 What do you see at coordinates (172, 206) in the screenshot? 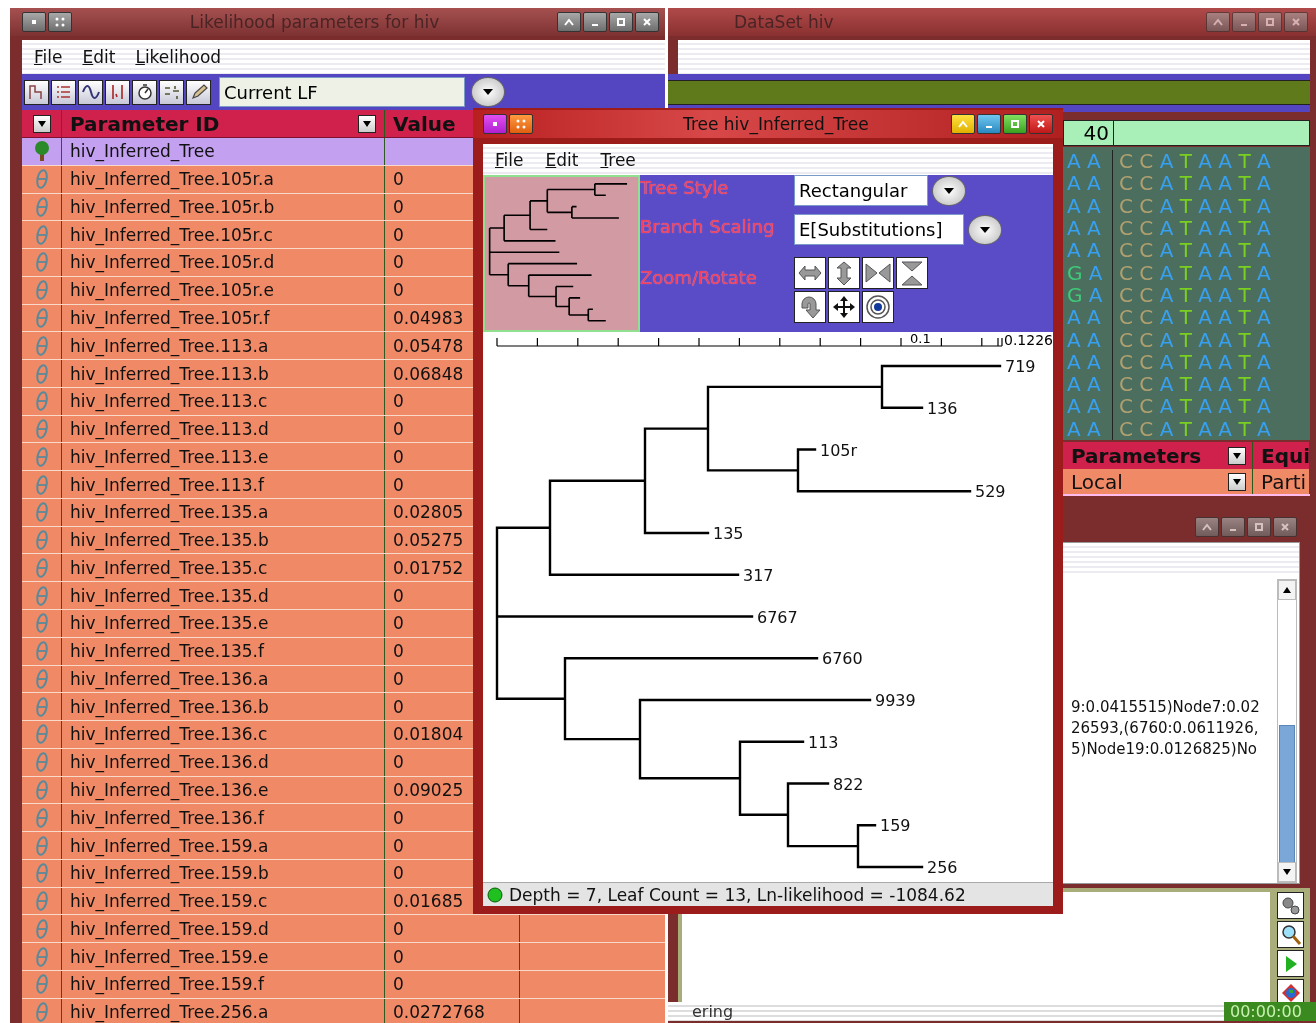
I see `table-cell: hiv_Inferred_Tree.105r.b` at bounding box center [172, 206].